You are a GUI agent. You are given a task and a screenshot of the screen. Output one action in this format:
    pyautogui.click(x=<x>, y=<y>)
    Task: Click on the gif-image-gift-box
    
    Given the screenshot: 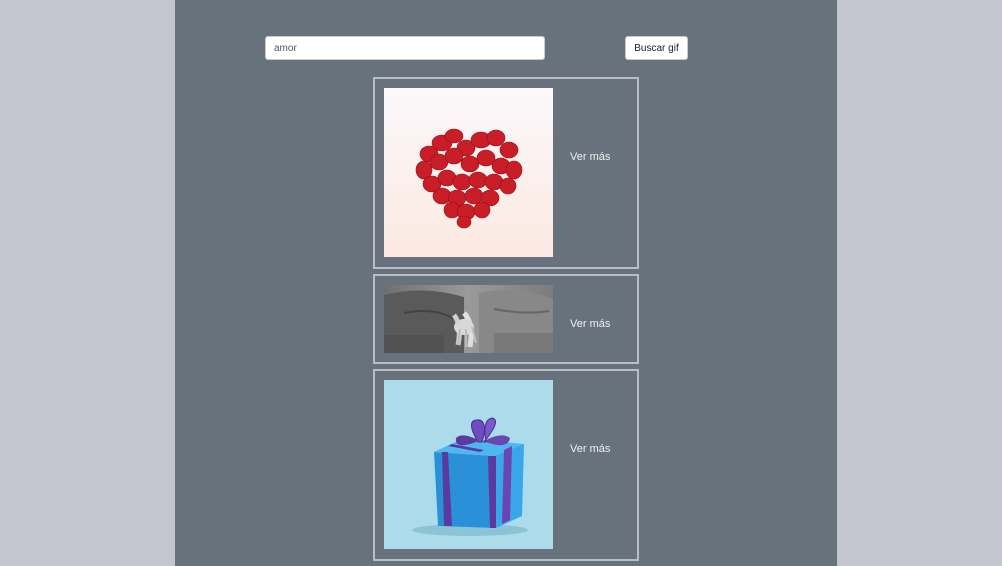 What is the action you would take?
    pyautogui.click(x=468, y=464)
    